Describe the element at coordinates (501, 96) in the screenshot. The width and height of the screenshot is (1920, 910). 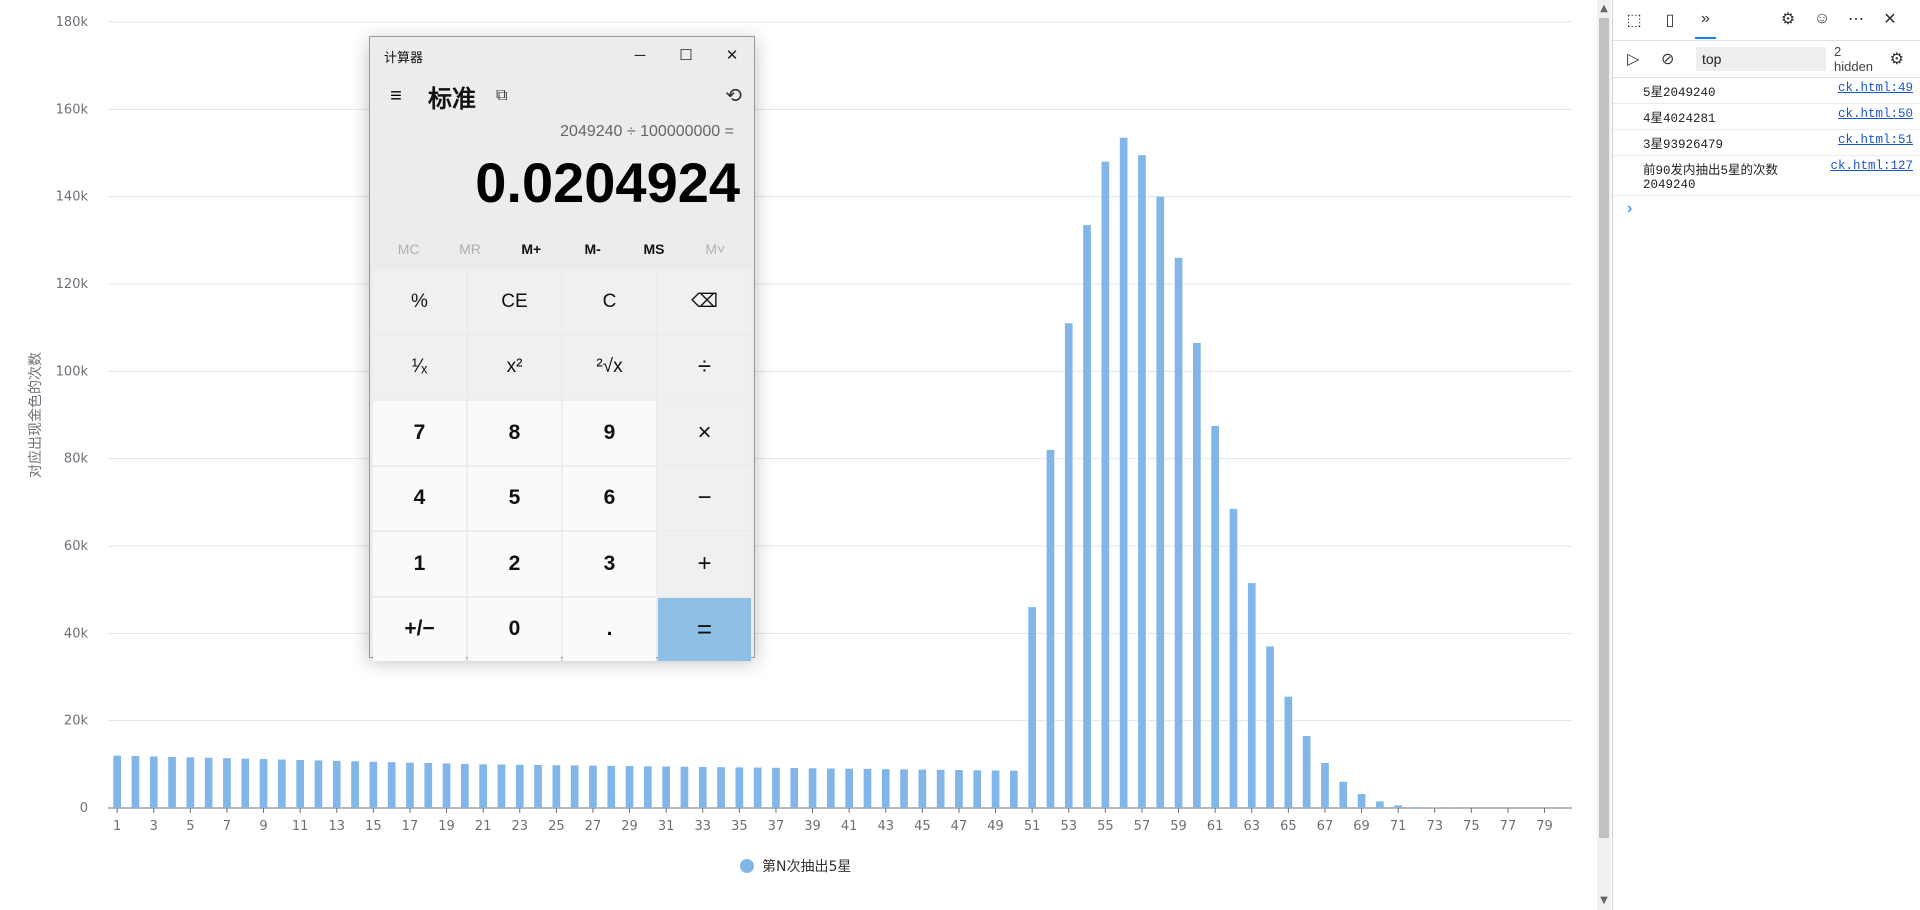
I see `keep-on-top-icon: ⧉` at that location.